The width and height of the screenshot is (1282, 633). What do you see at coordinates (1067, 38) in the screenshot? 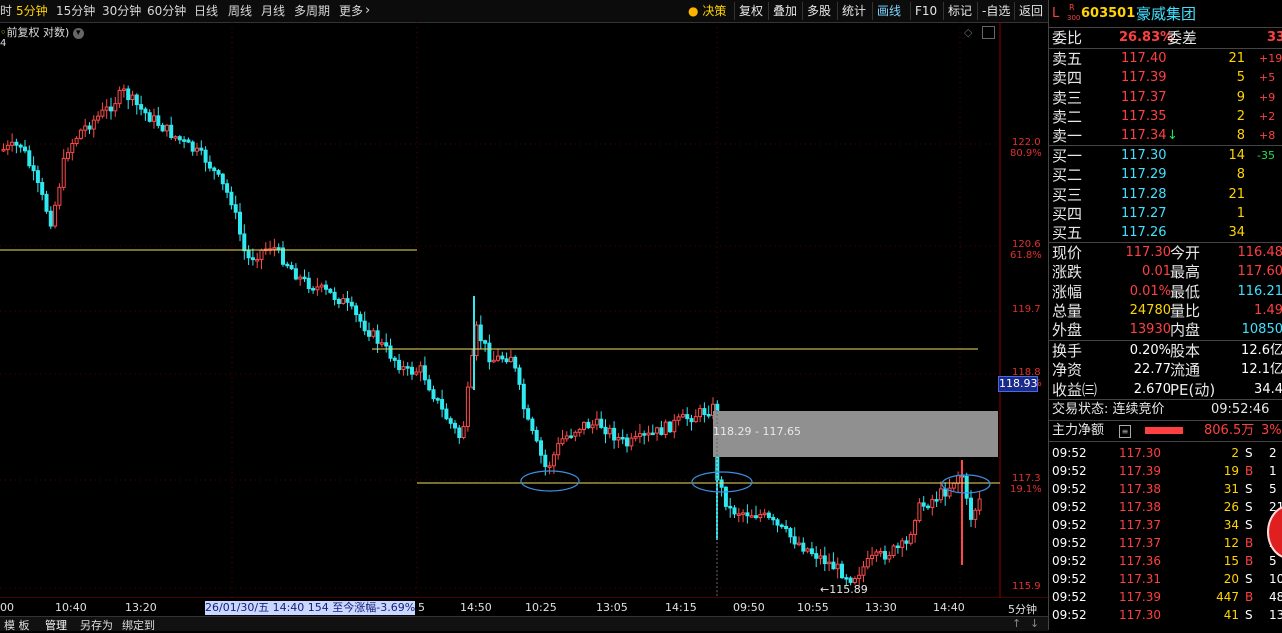
I see `weibi-label: 委比` at bounding box center [1067, 38].